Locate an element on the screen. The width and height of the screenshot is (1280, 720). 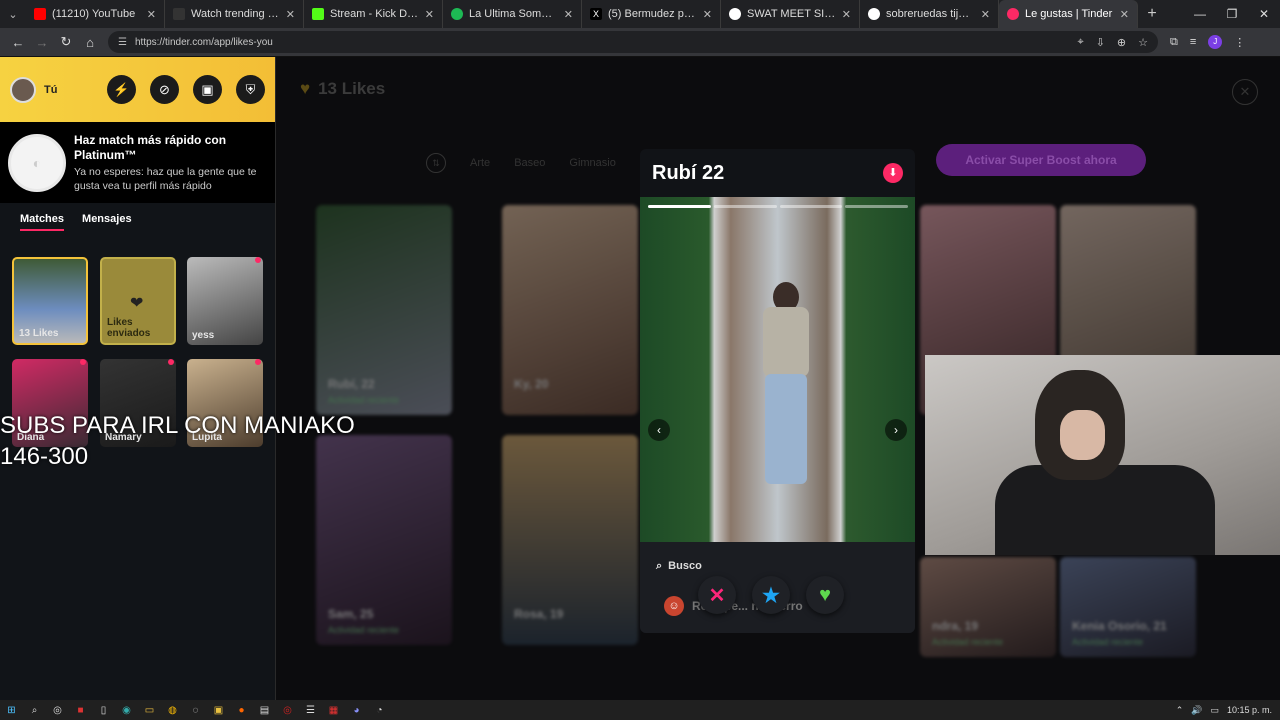
previous-photo-icon: ‹ is located at coordinates (659, 430).